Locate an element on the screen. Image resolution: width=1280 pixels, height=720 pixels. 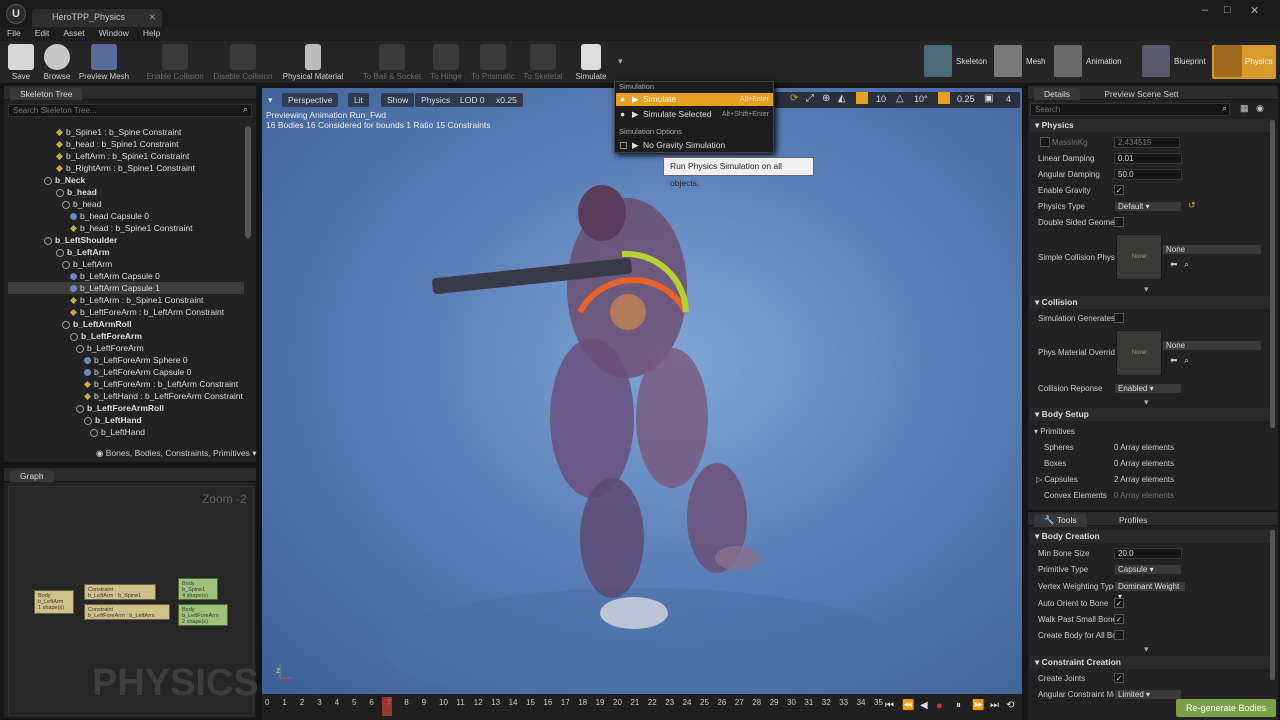
animation-mode-button: Animation is located at coordinates (1104, 62).